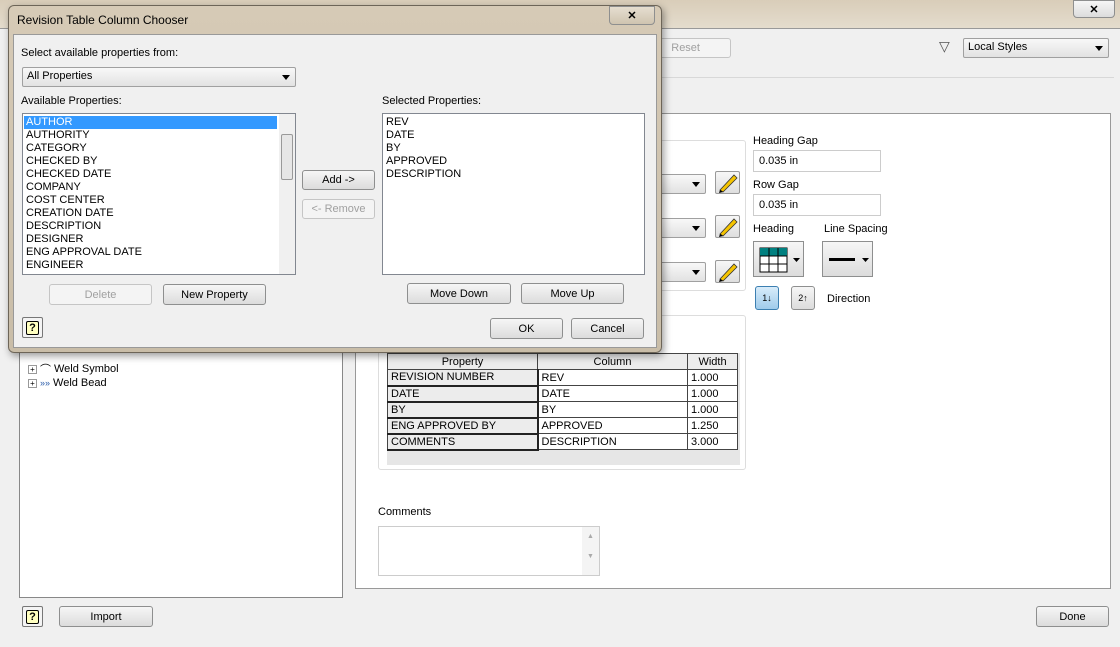  I want to click on list-item: ENG APPROVAL DATE, so click(150, 252).